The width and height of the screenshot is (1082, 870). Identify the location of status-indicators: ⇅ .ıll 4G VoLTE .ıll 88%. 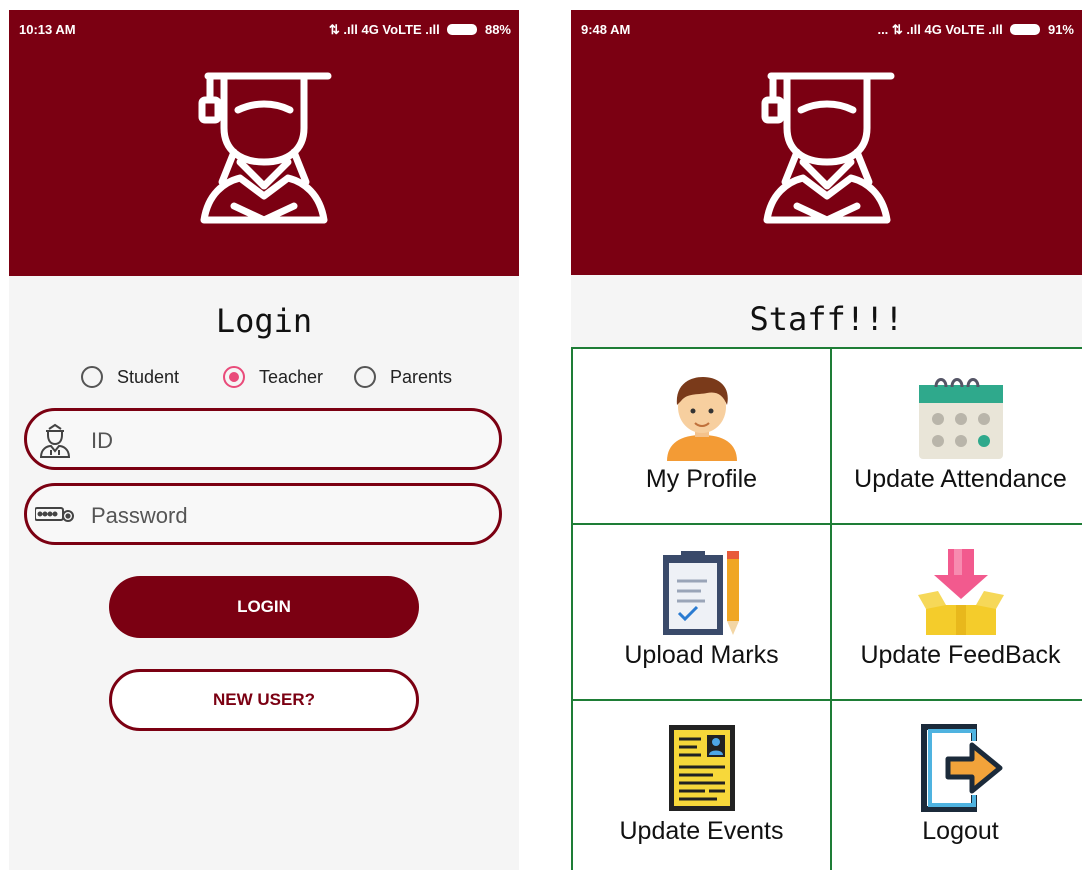
(420, 30).